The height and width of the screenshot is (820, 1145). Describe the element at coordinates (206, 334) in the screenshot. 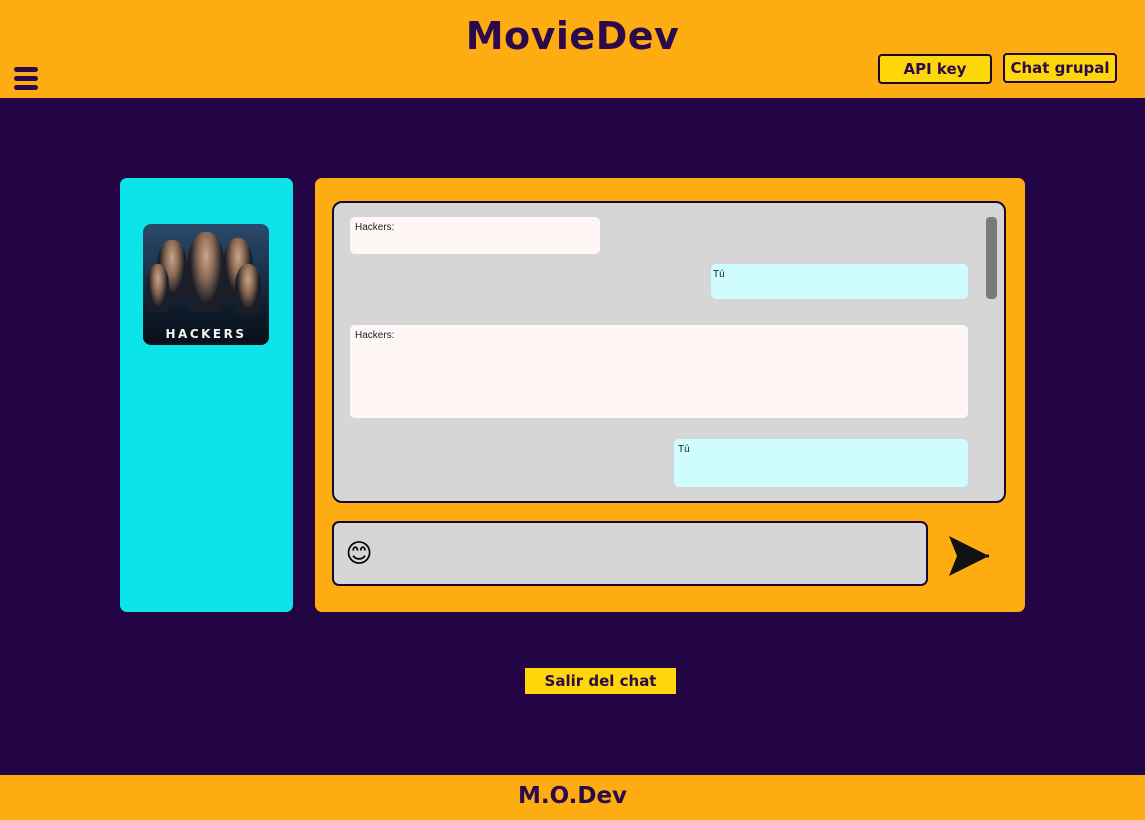

I see `poster-title: HACKERS` at that location.